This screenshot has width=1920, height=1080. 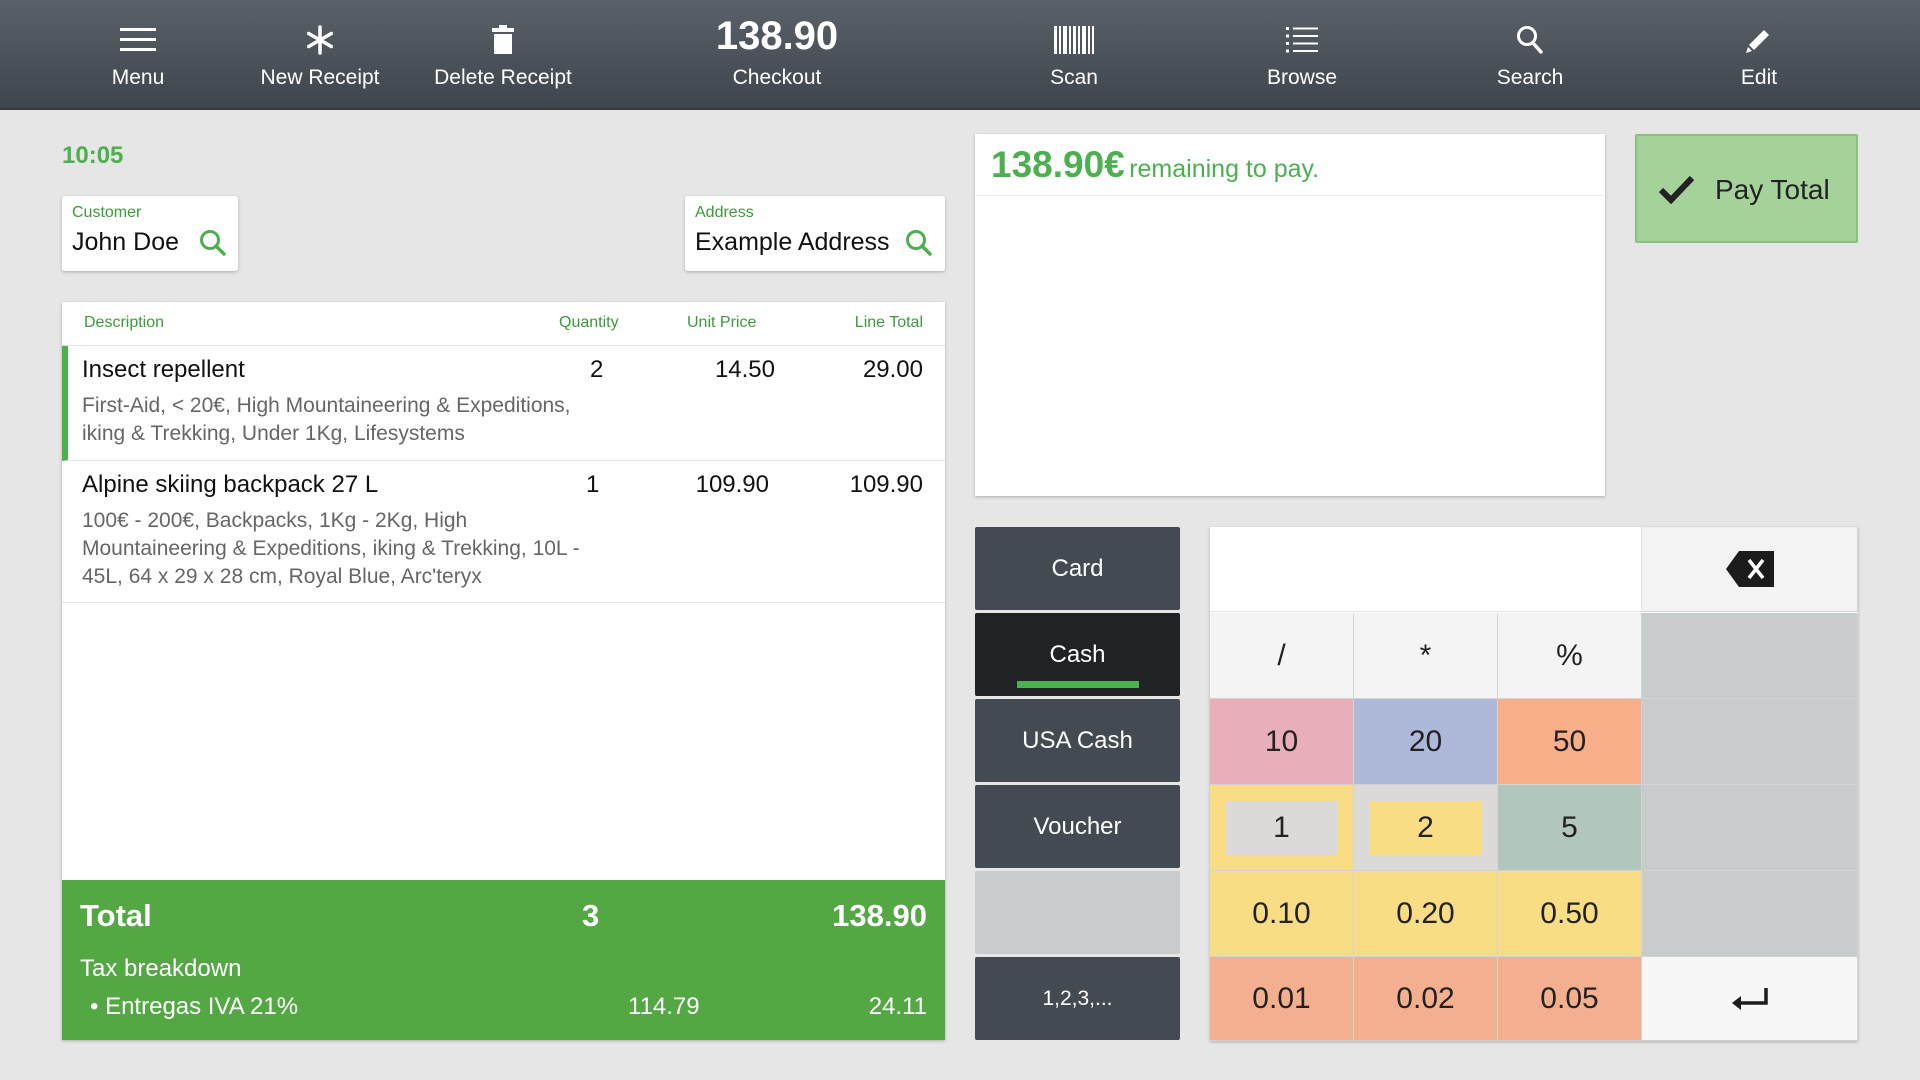 I want to click on scan-button: Scan, so click(x=1074, y=55).